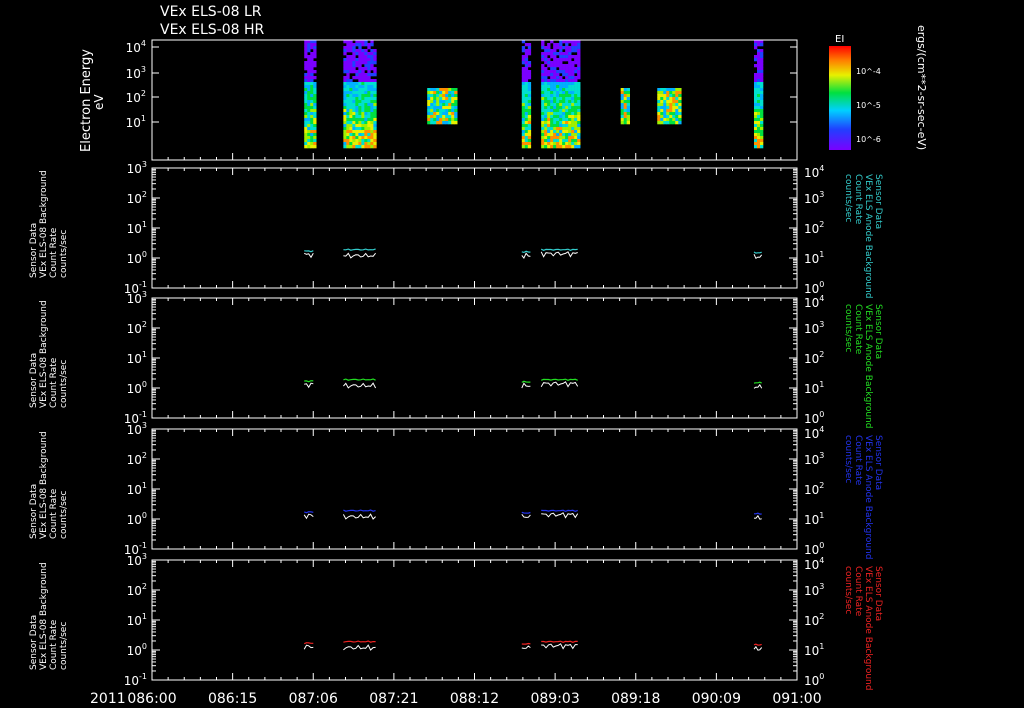 The height and width of the screenshot is (708, 1024). What do you see at coordinates (840, 98) in the screenshot?
I see `colorbar-gradient` at bounding box center [840, 98].